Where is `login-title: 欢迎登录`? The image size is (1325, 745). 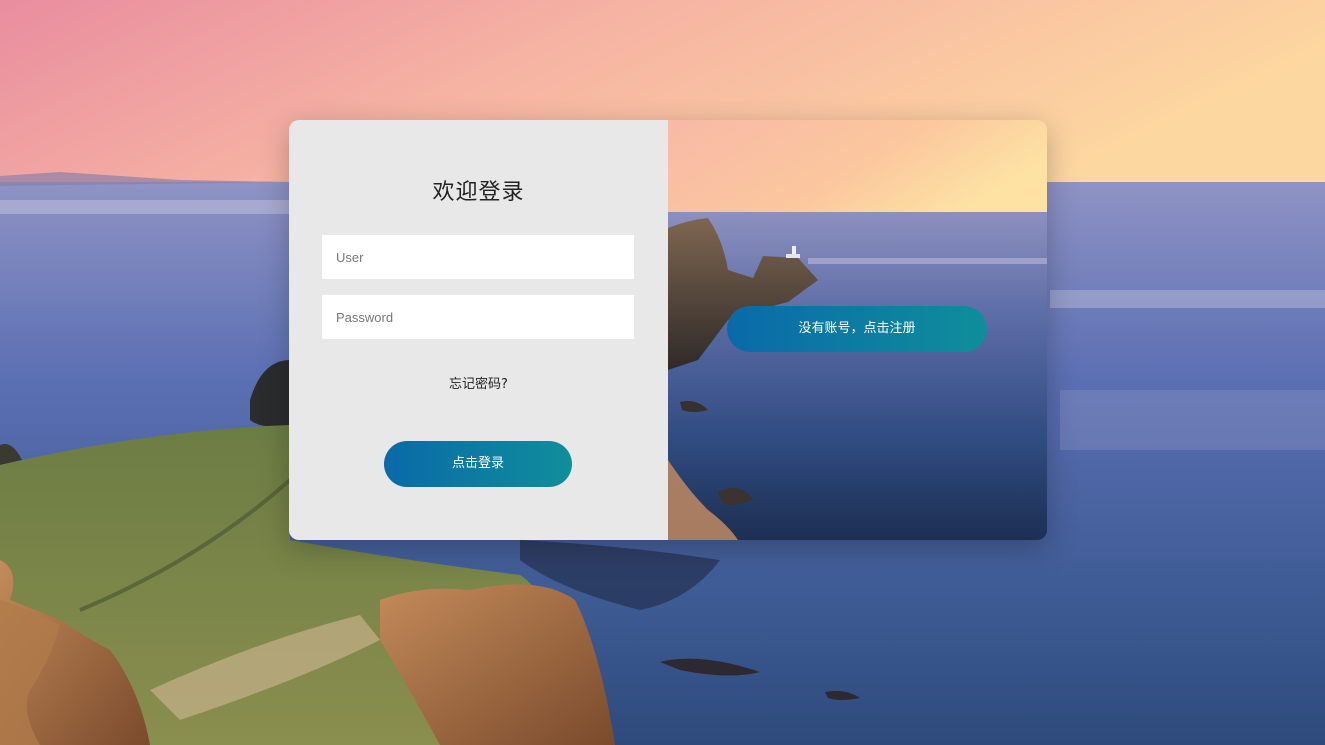
login-title: 欢迎登录 is located at coordinates (478, 192).